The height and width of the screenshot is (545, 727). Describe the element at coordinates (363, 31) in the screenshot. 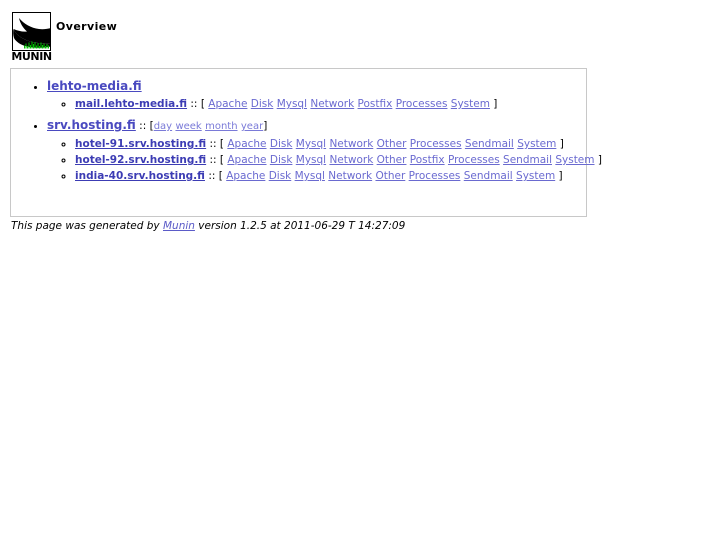

I see `page-header: MUNIN Overview` at that location.